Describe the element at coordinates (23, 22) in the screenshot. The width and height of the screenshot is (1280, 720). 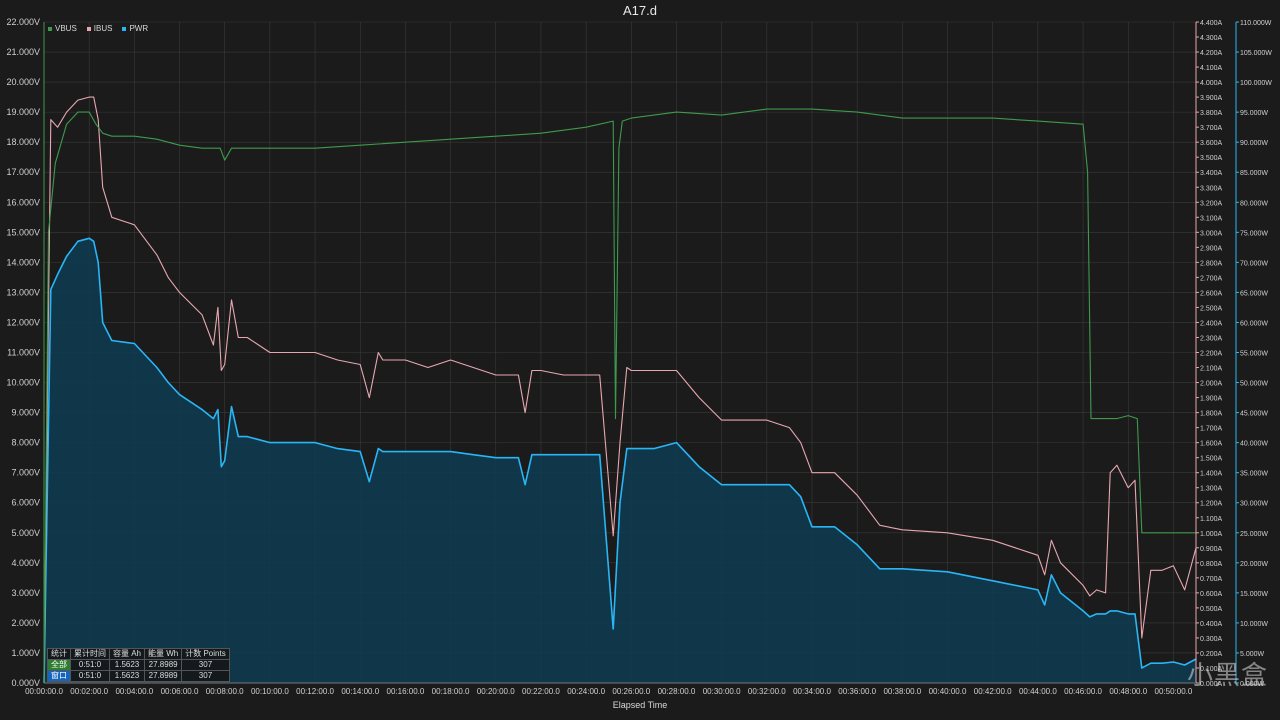
I see `y-left-tick-label: 22.000V` at that location.